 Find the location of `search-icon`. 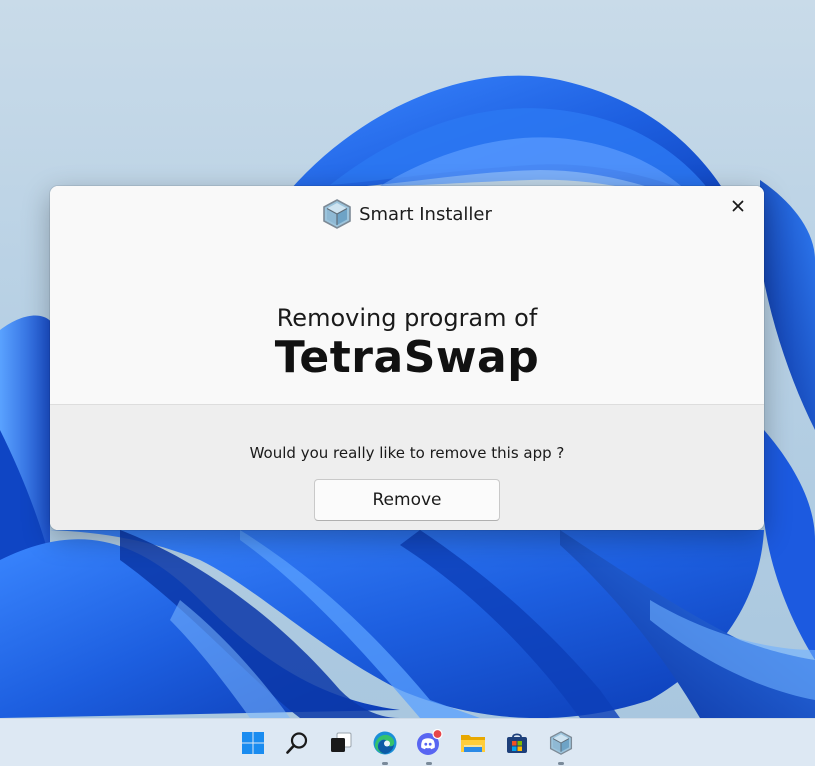

search-icon is located at coordinates (297, 743).